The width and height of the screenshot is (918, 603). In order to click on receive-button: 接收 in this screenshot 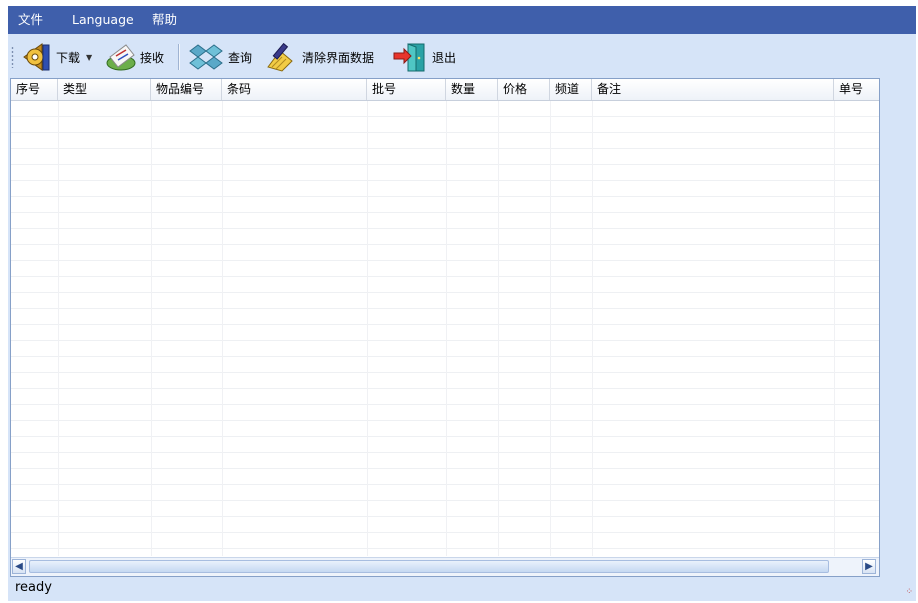, I will do `click(134, 57)`.